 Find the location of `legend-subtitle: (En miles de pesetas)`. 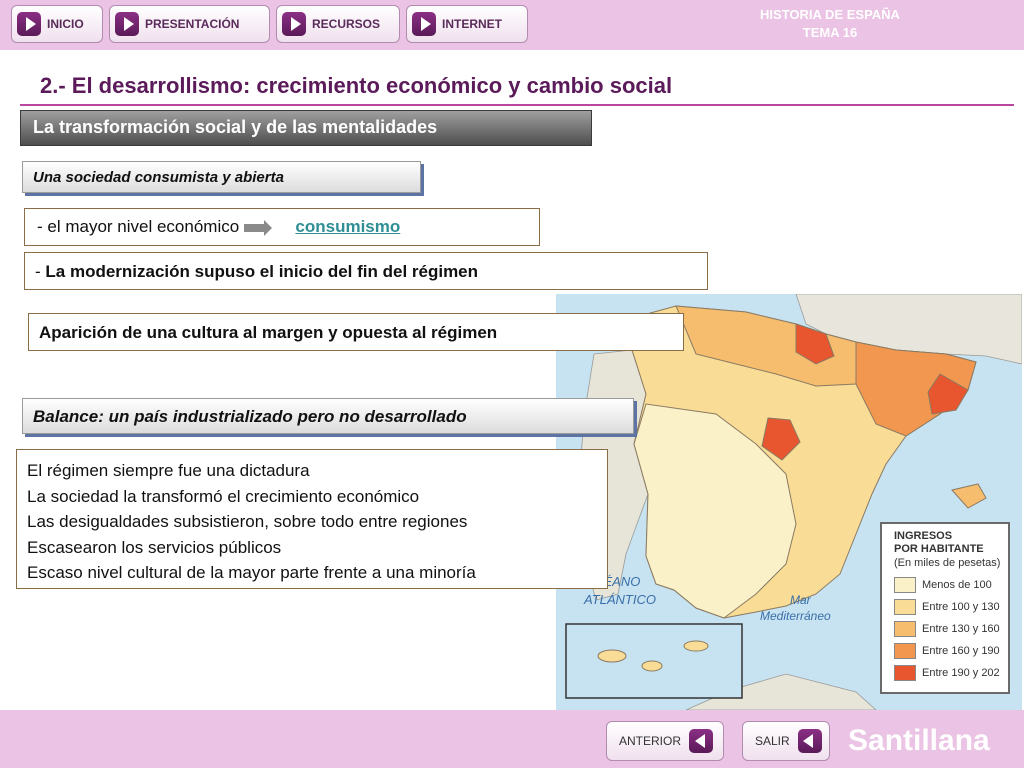

legend-subtitle: (En miles de pesetas) is located at coordinates (947, 563).